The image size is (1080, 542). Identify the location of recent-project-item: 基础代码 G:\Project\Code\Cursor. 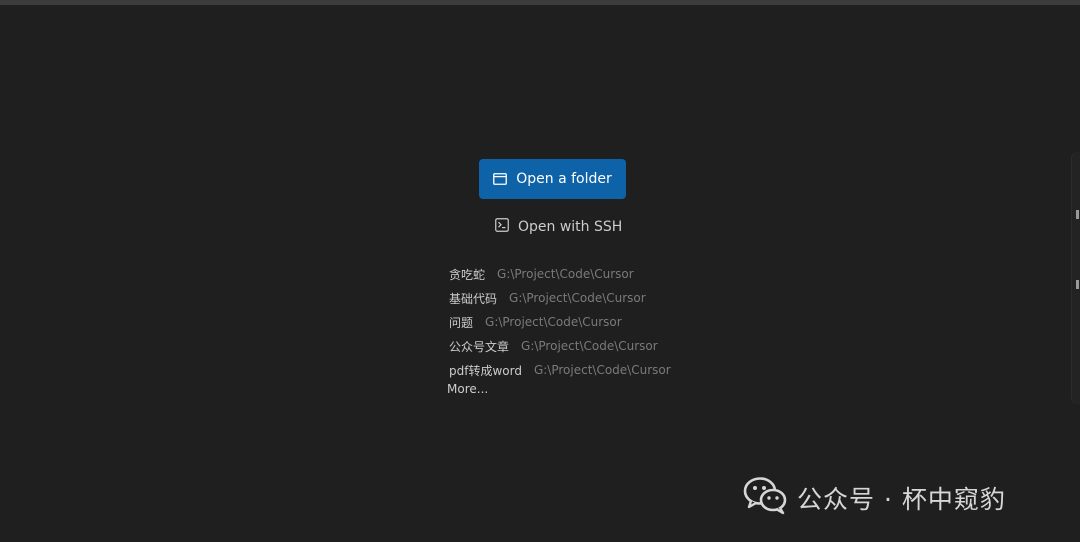
(560, 298).